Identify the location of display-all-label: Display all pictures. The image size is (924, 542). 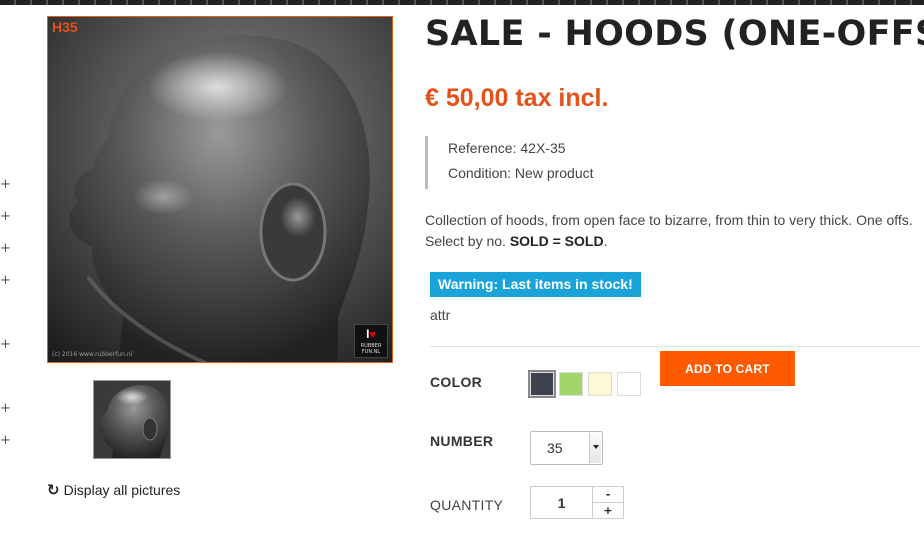
(122, 490).